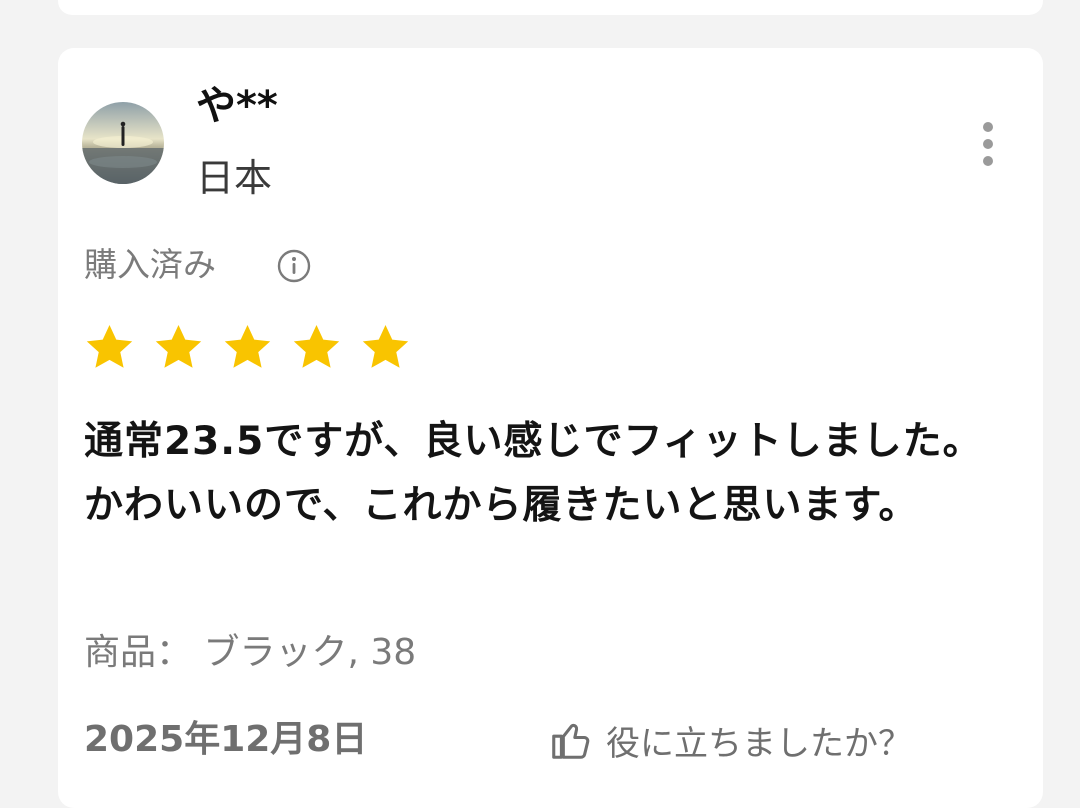 Image resolution: width=1080 pixels, height=808 pixels. Describe the element at coordinates (294, 266) in the screenshot. I see `info-icon` at that location.